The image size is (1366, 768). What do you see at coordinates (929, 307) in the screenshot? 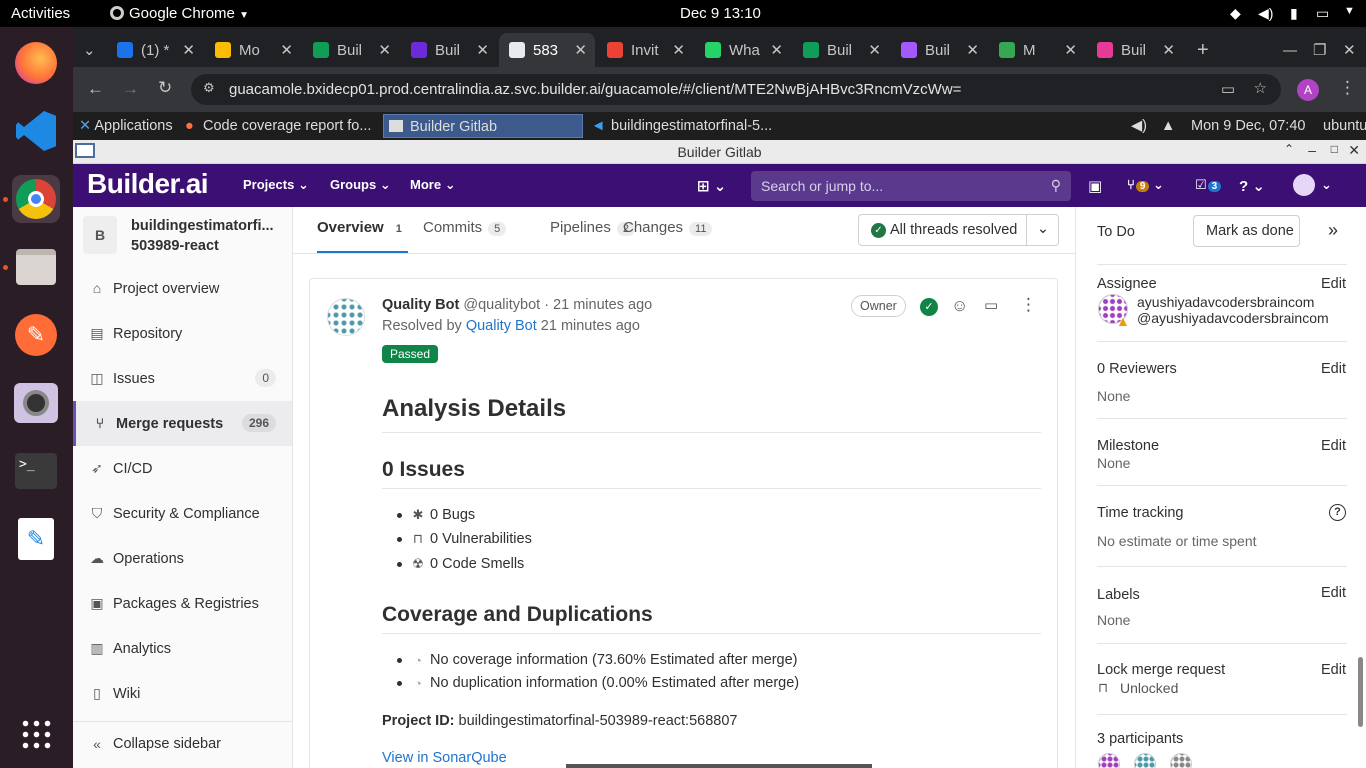
I see `resolve-thread-icon: ✓` at bounding box center [929, 307].